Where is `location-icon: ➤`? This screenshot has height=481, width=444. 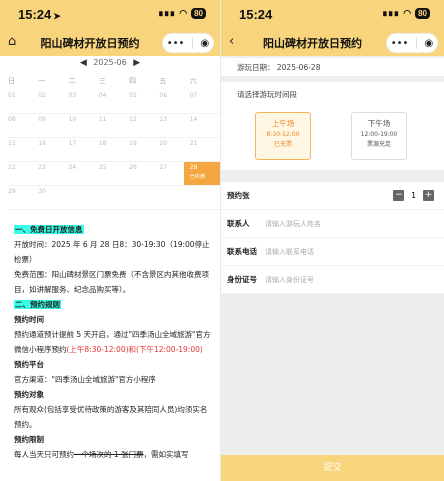
location-icon: ➤ is located at coordinates (57, 16).